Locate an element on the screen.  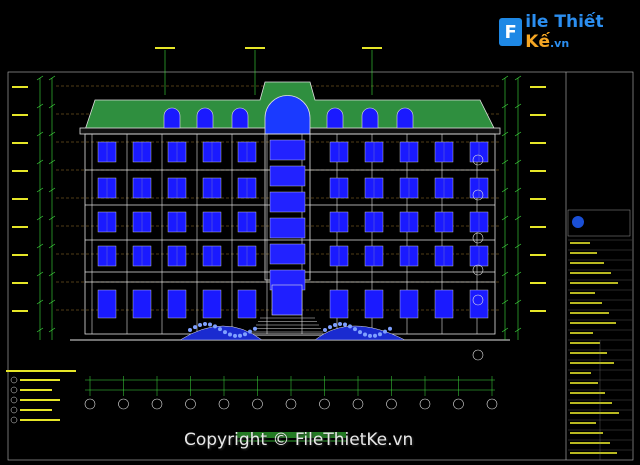
copyright-watermark: Copyright © FileThietKe.vn is located at coordinates (299, 440).